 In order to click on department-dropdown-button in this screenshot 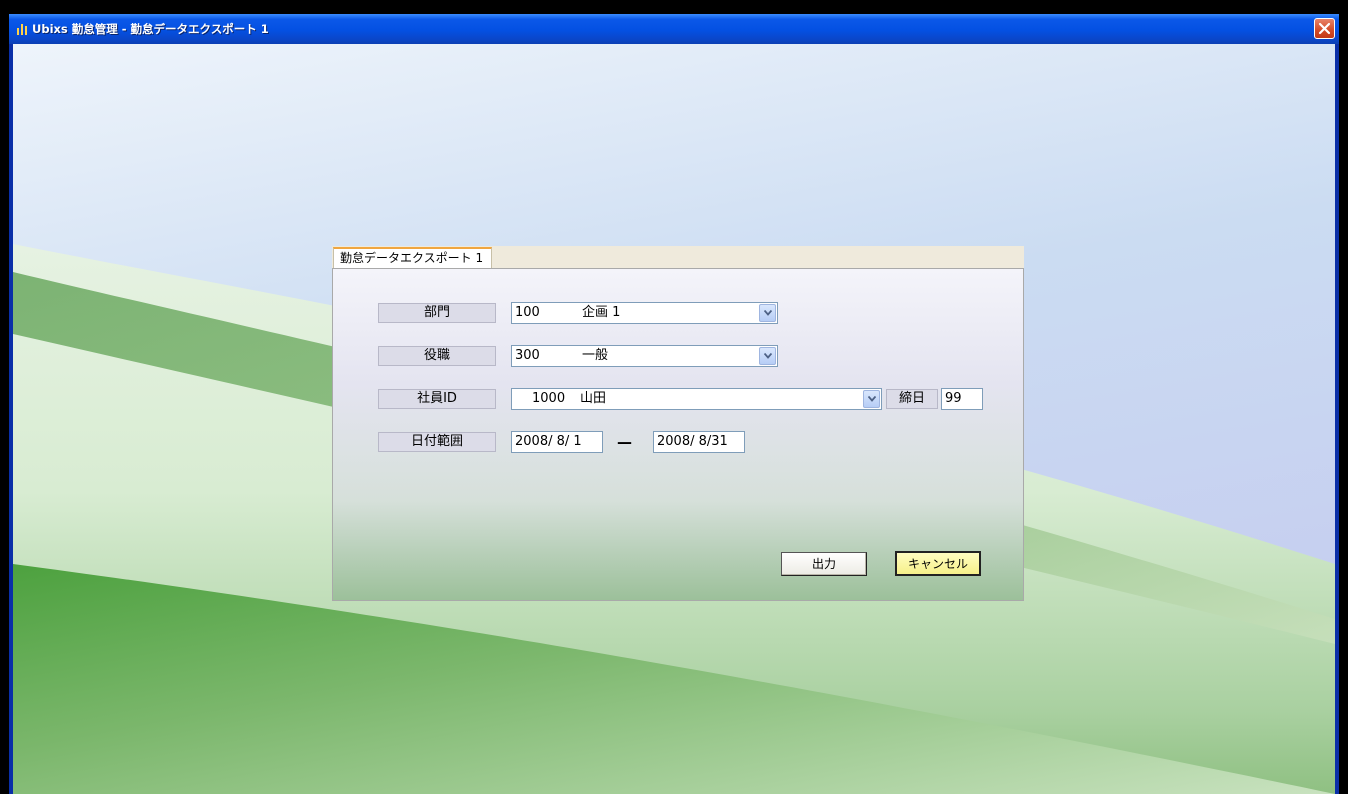, I will do `click(767, 313)`.